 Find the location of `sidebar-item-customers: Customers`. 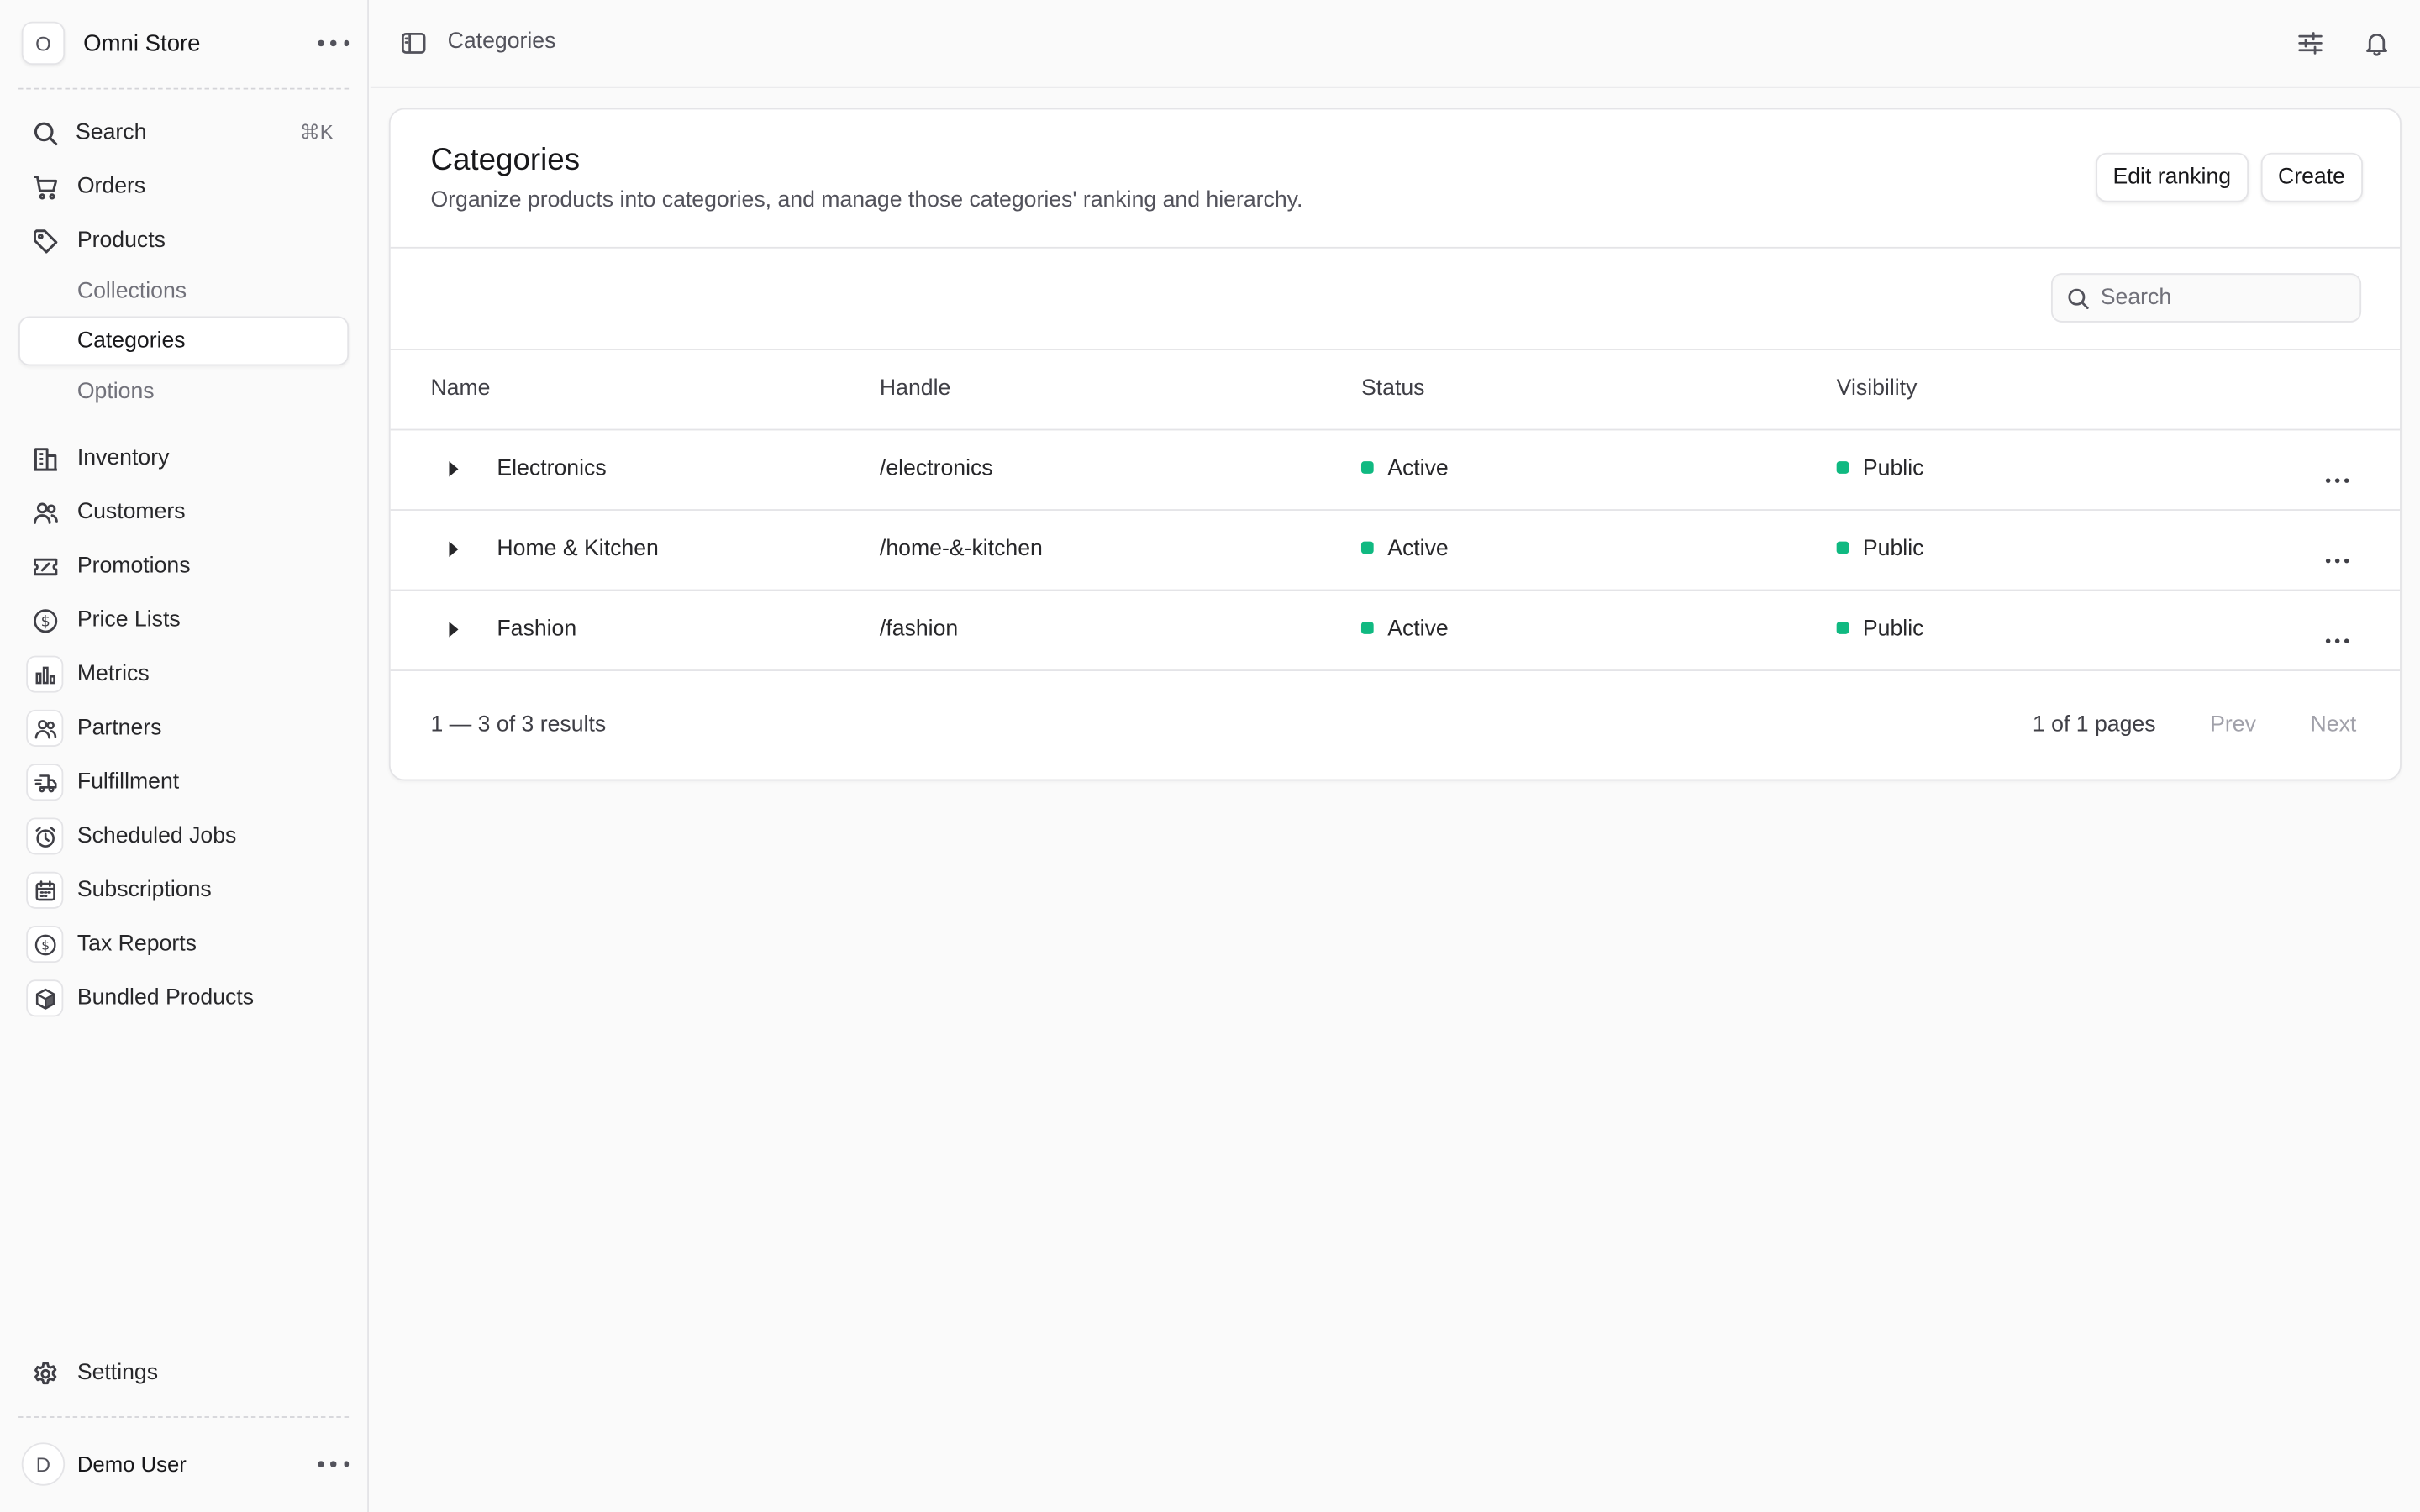

sidebar-item-customers: Customers is located at coordinates (183, 512).